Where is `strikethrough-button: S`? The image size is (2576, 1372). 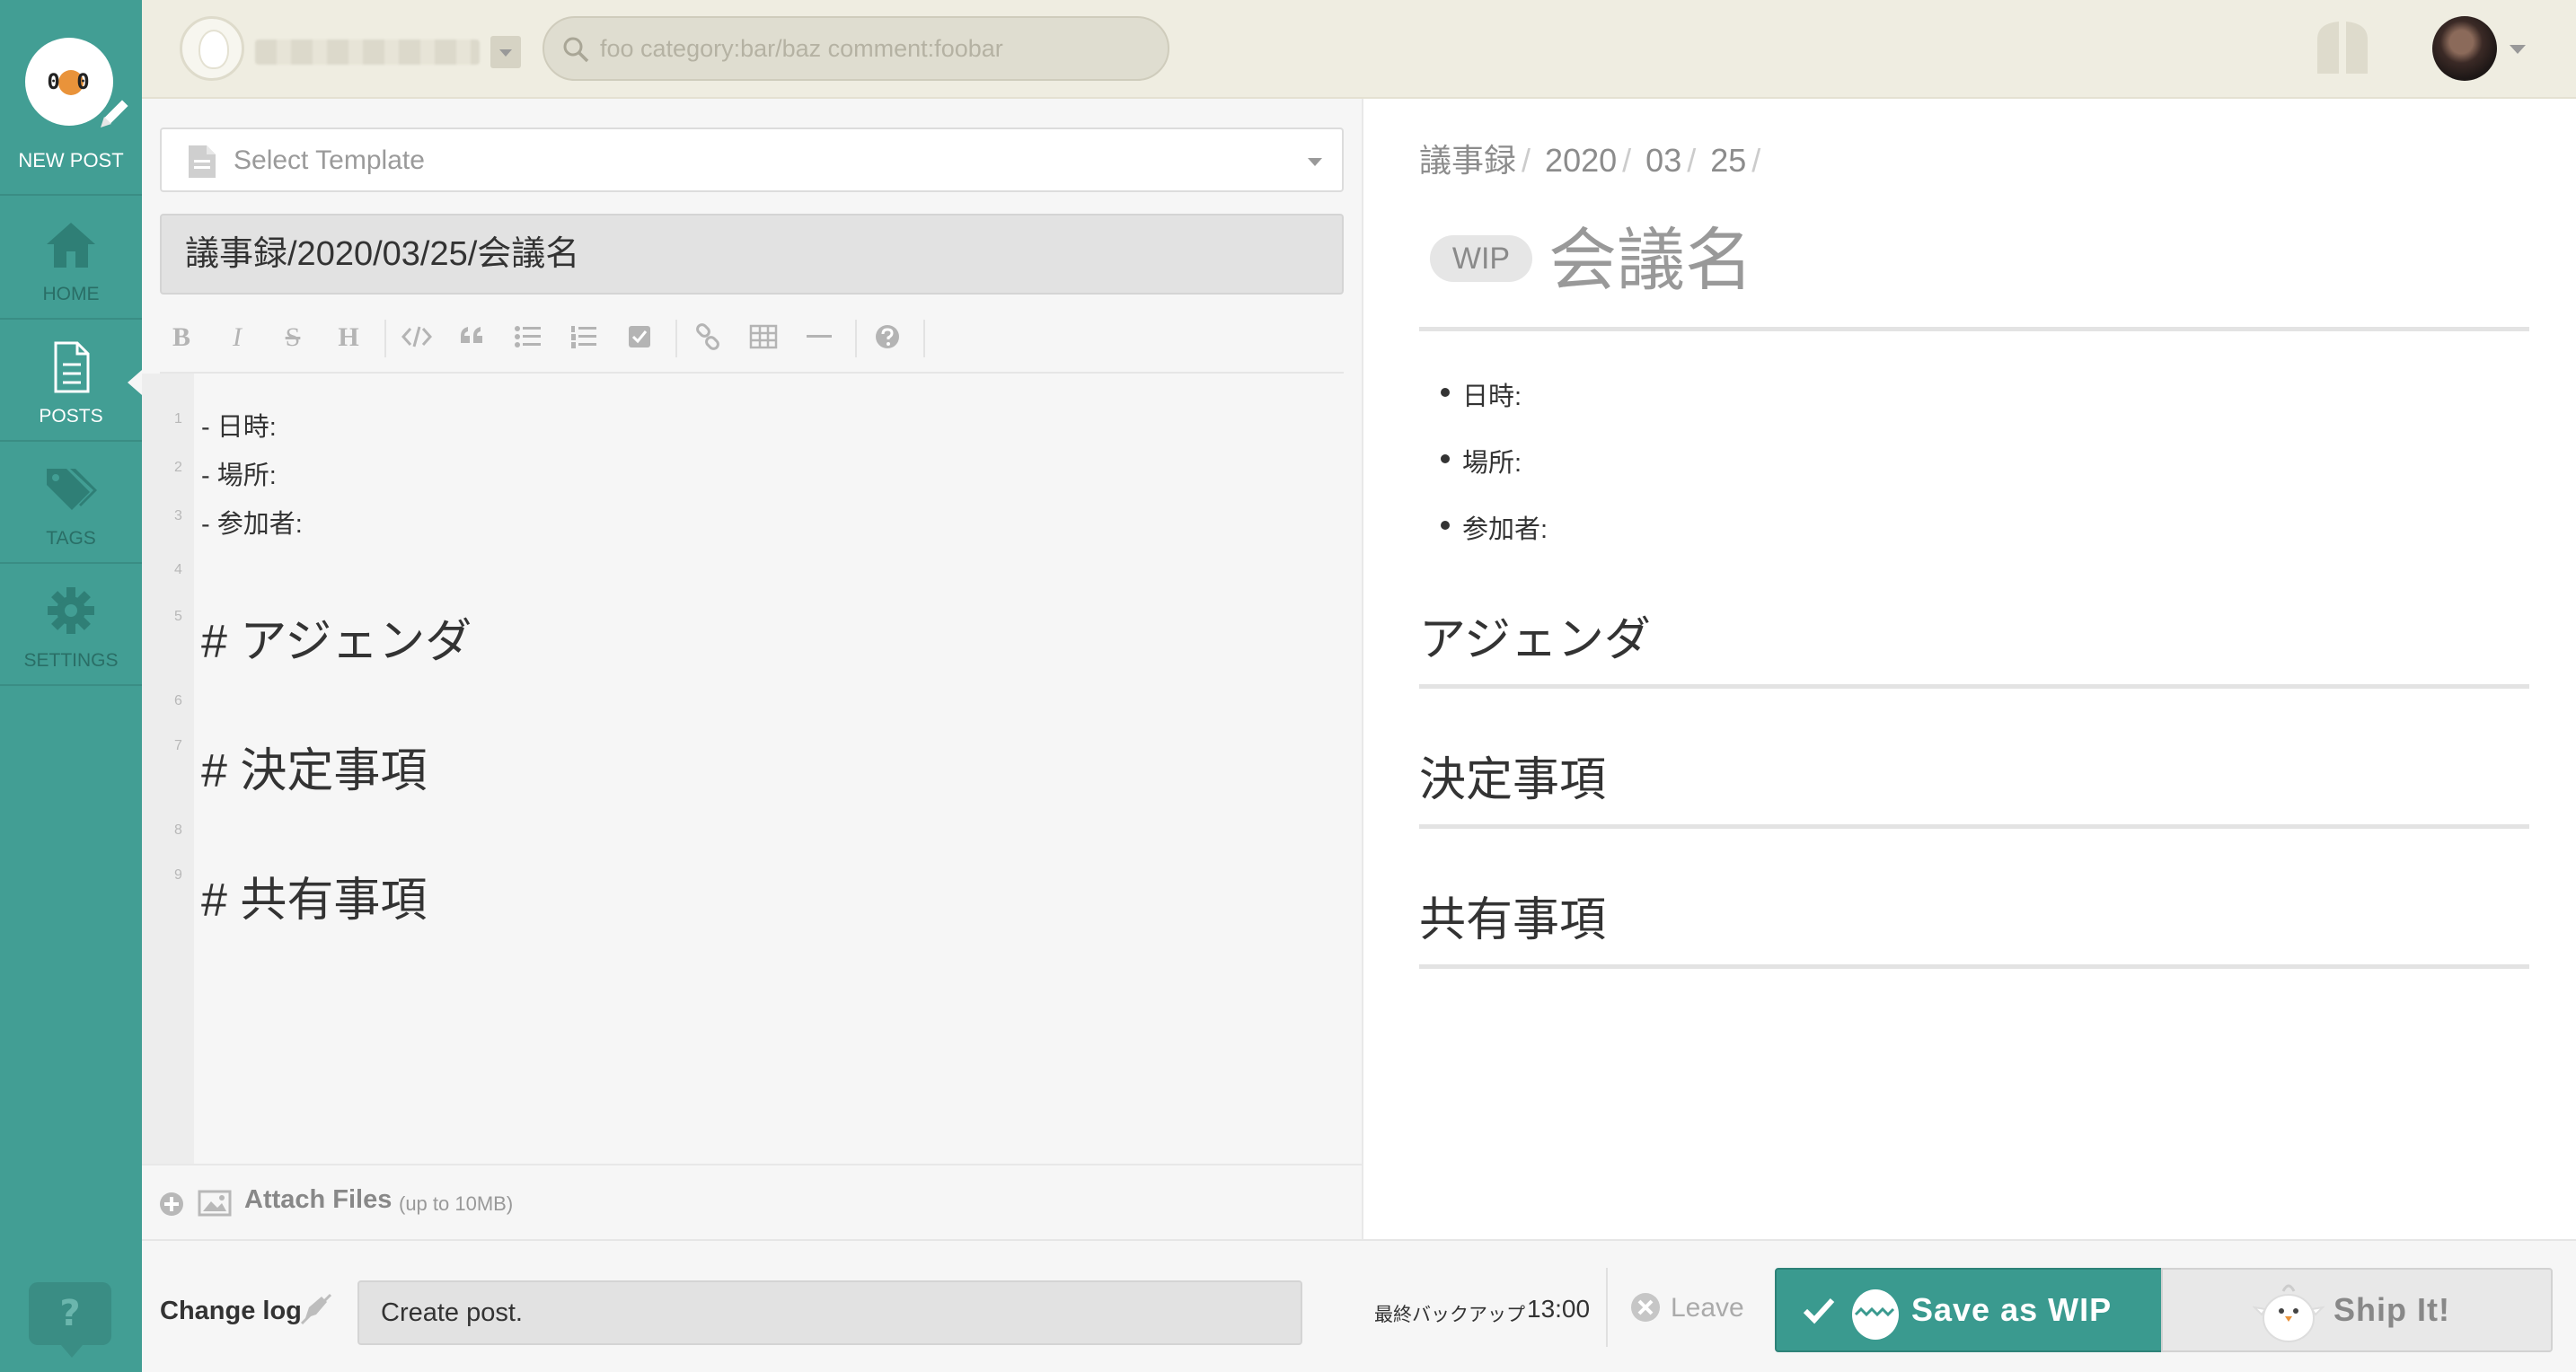 strikethrough-button: S is located at coordinates (292, 337).